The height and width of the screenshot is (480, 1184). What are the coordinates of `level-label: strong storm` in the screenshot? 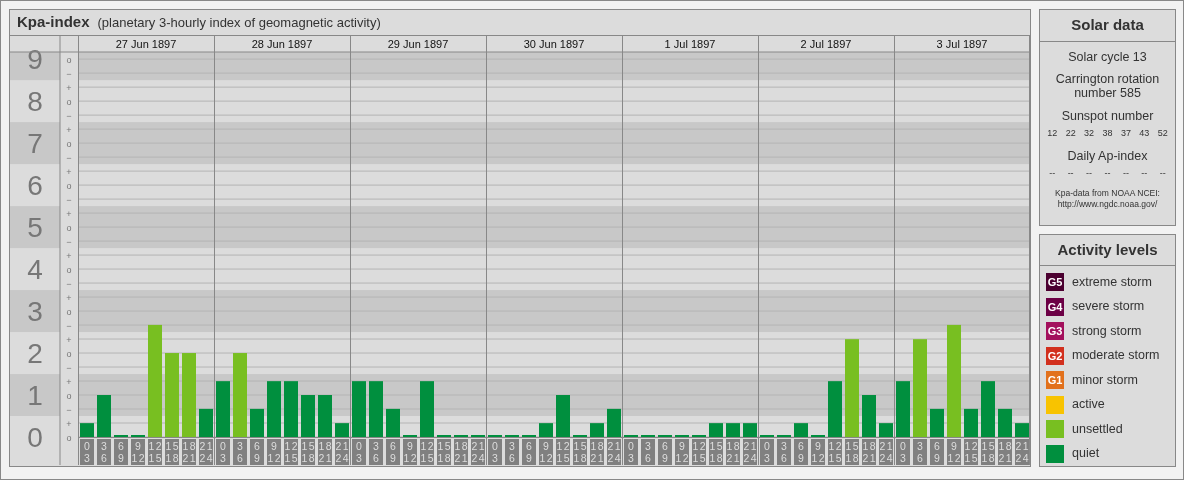 It's located at (1107, 331).